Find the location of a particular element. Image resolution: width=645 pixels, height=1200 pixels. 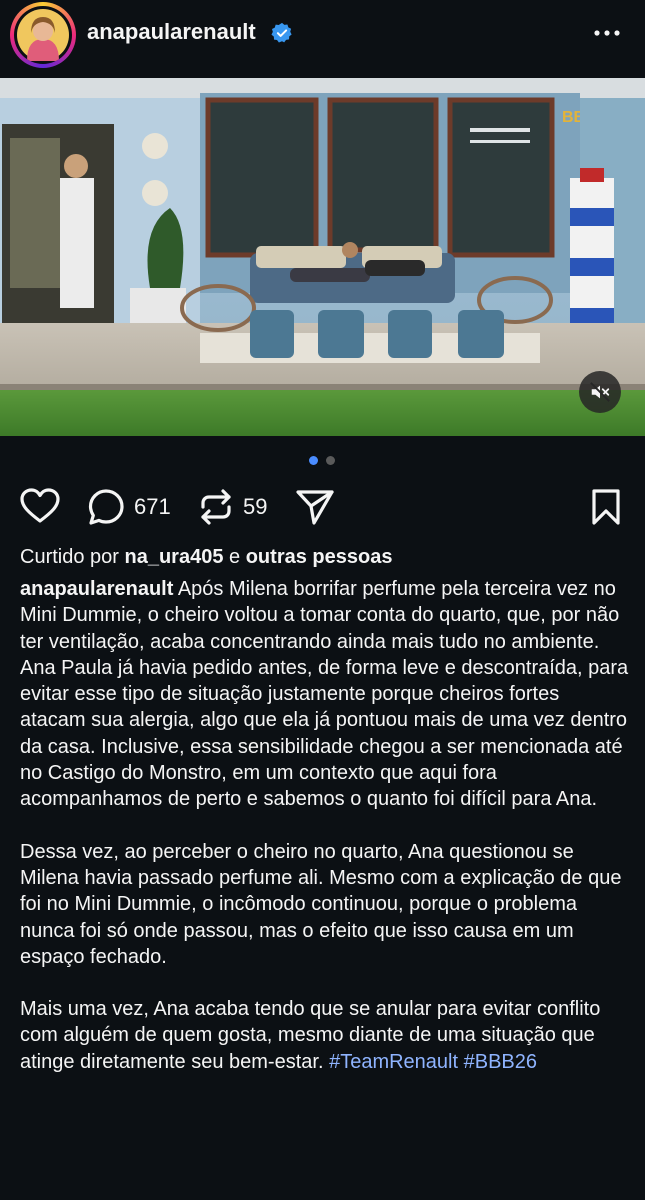

bookmark-icon is located at coordinates (606, 507).